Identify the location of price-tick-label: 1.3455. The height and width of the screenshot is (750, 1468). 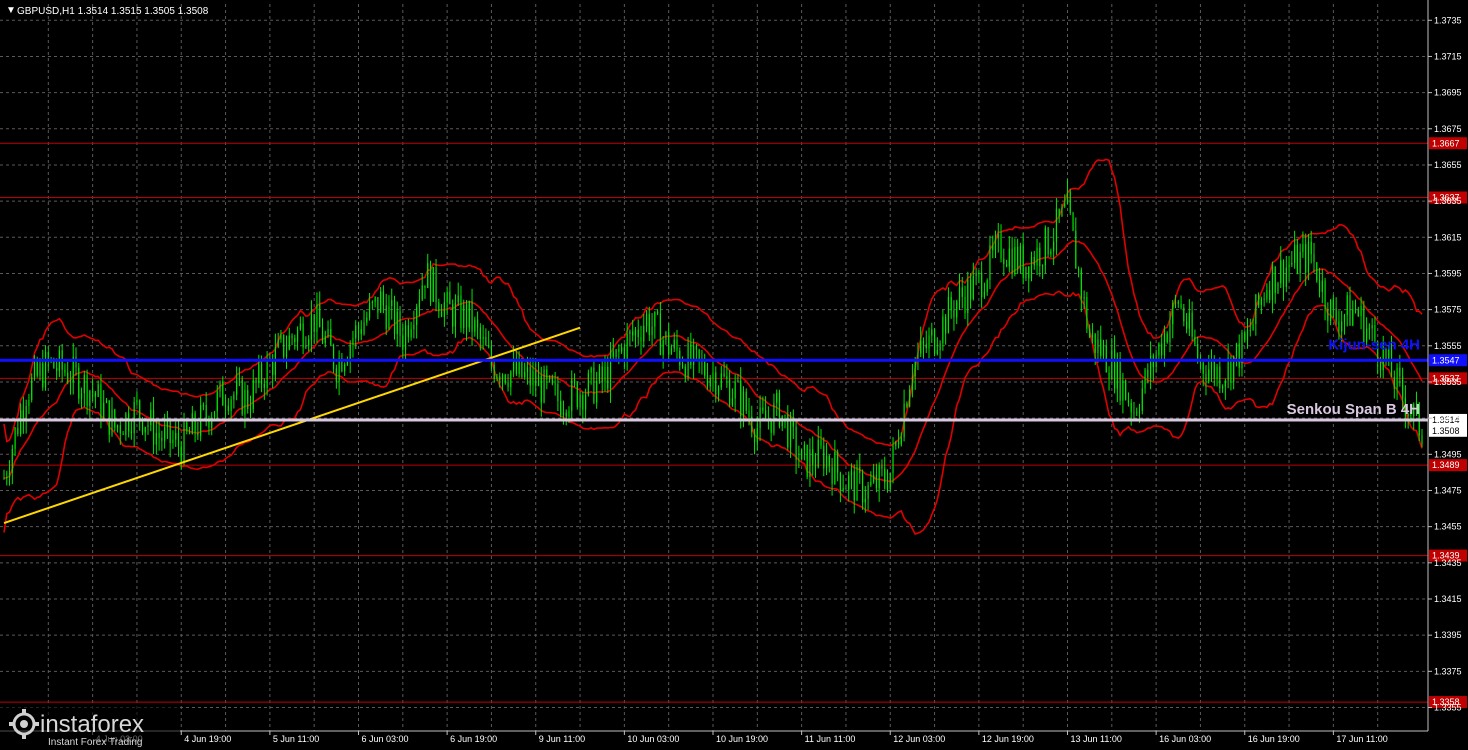
(1448, 527).